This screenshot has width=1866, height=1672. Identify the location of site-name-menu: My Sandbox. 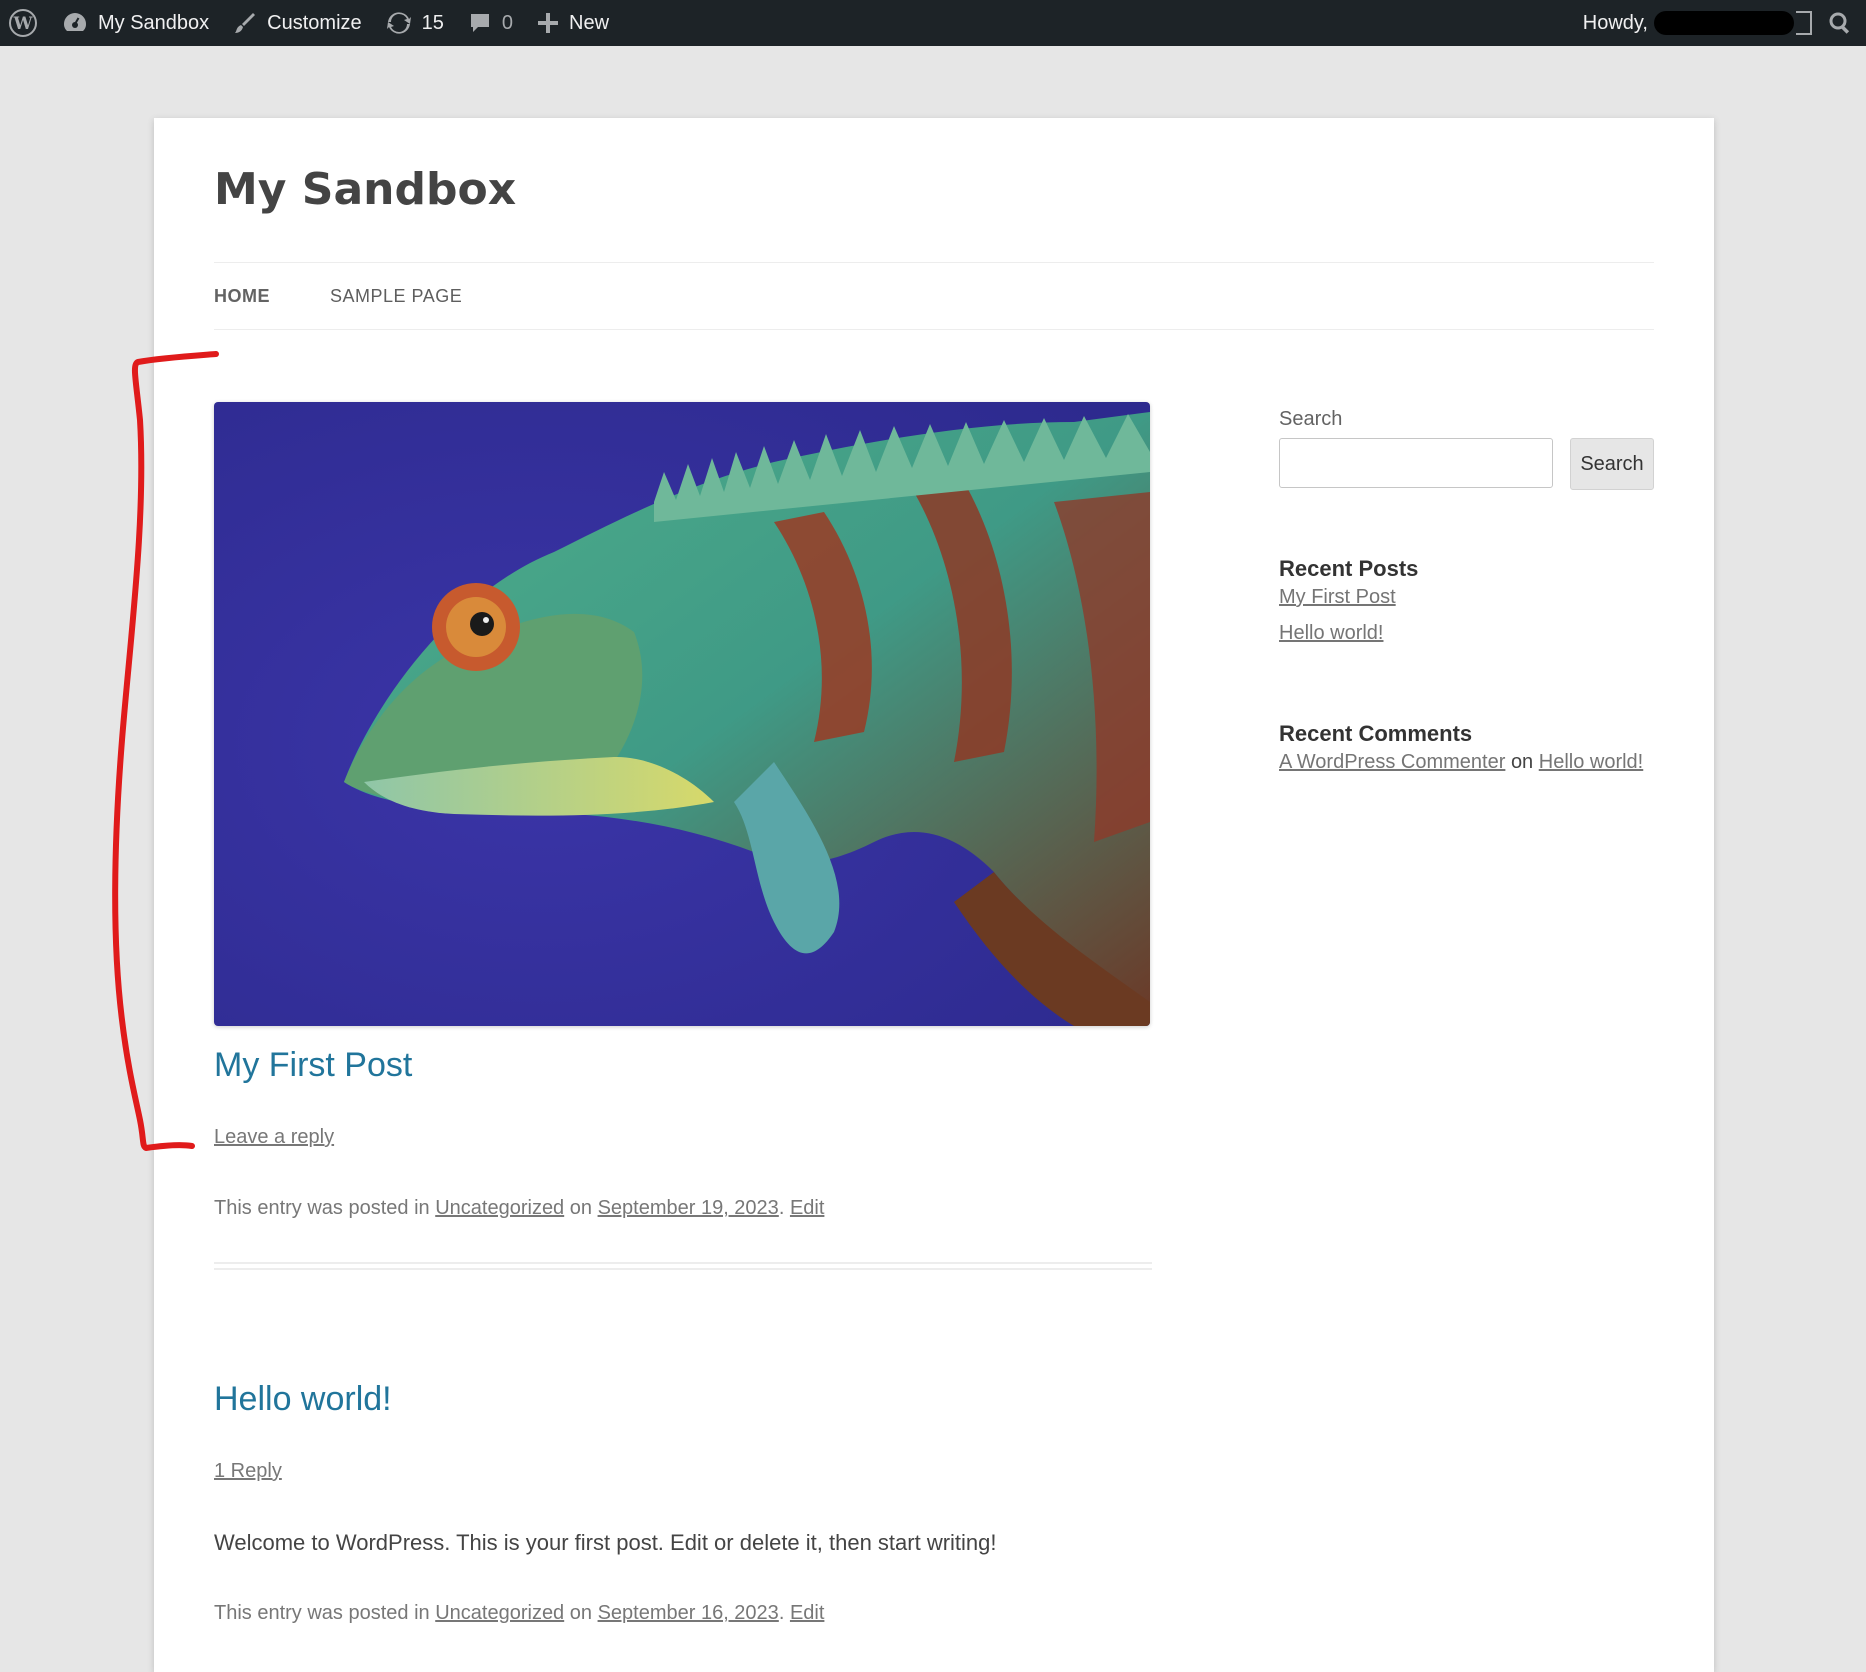
(135, 23).